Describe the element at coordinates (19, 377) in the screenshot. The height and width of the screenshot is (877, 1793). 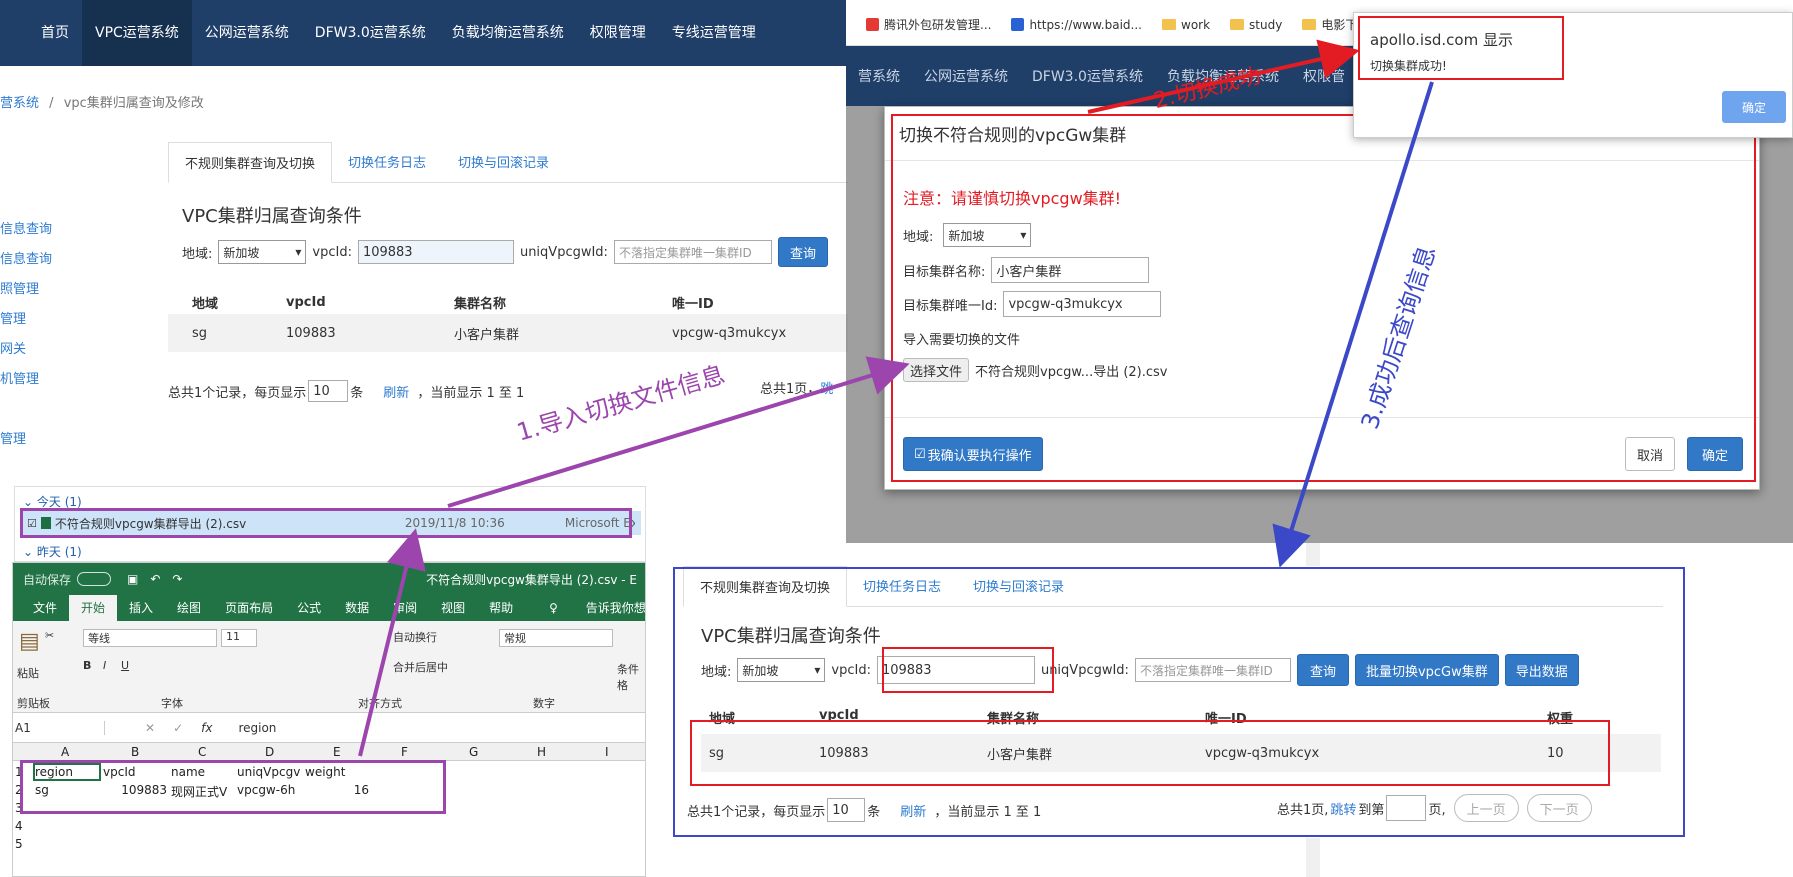
I see `sidebar-item: 机管理` at that location.